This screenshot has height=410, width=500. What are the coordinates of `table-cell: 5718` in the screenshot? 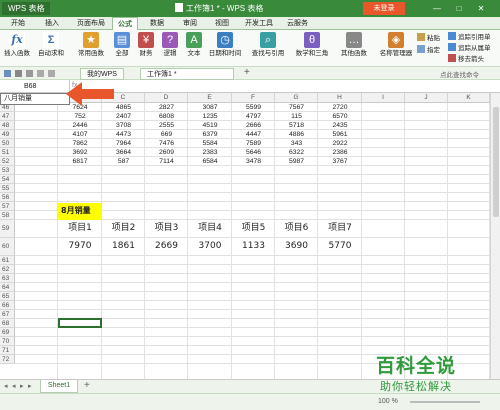 It's located at (296, 125).